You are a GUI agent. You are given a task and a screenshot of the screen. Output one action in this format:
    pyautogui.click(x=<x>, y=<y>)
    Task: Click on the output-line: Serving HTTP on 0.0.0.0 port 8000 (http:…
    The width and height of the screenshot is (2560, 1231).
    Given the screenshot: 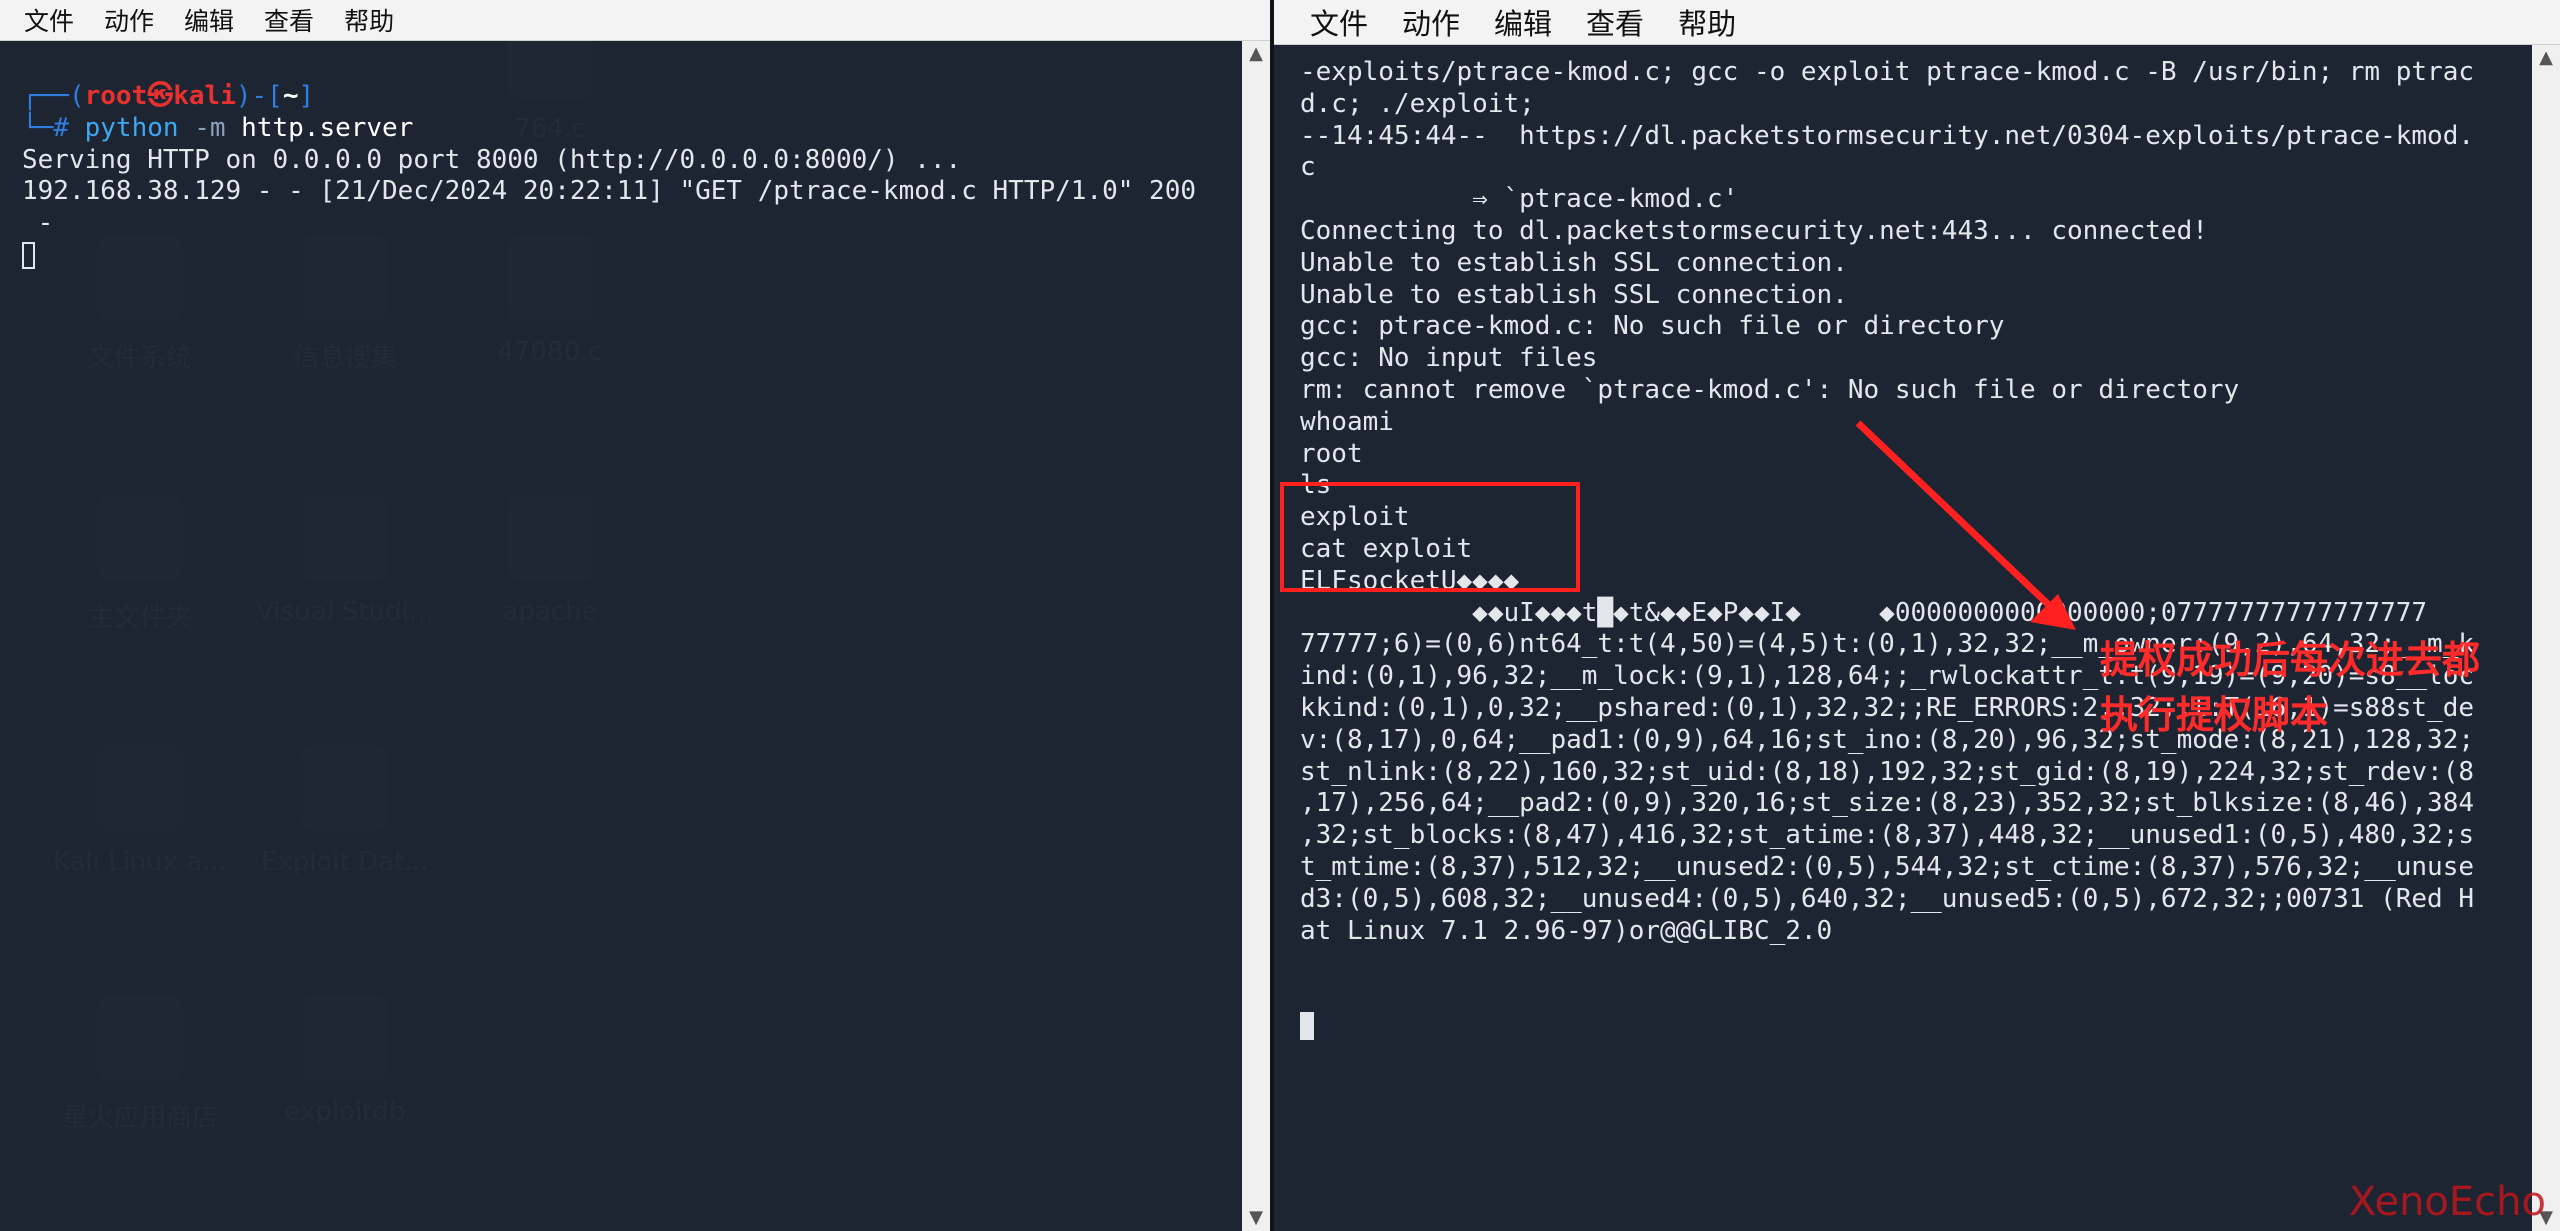 What is the action you would take?
    pyautogui.click(x=492, y=159)
    